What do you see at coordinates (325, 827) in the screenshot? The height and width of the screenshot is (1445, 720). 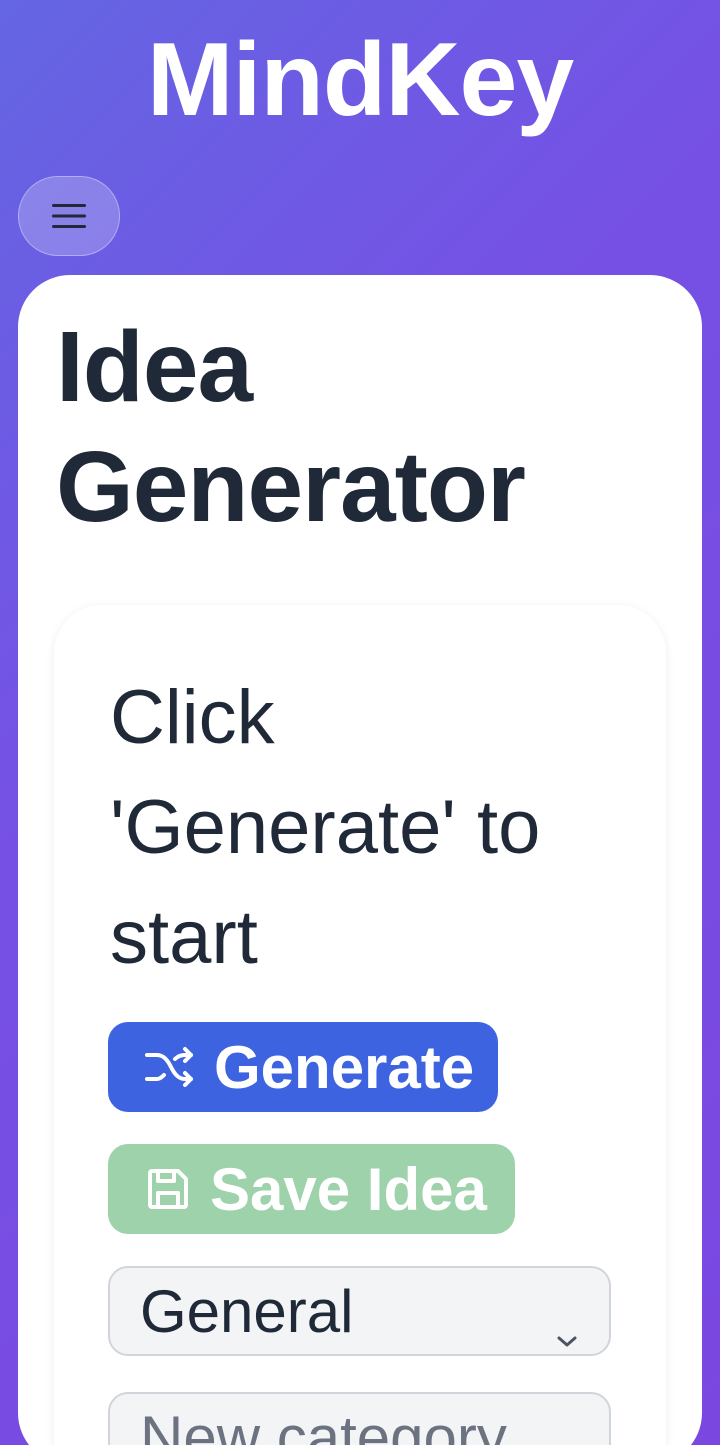 I see `idea-text: Click 'Generate' to start` at bounding box center [325, 827].